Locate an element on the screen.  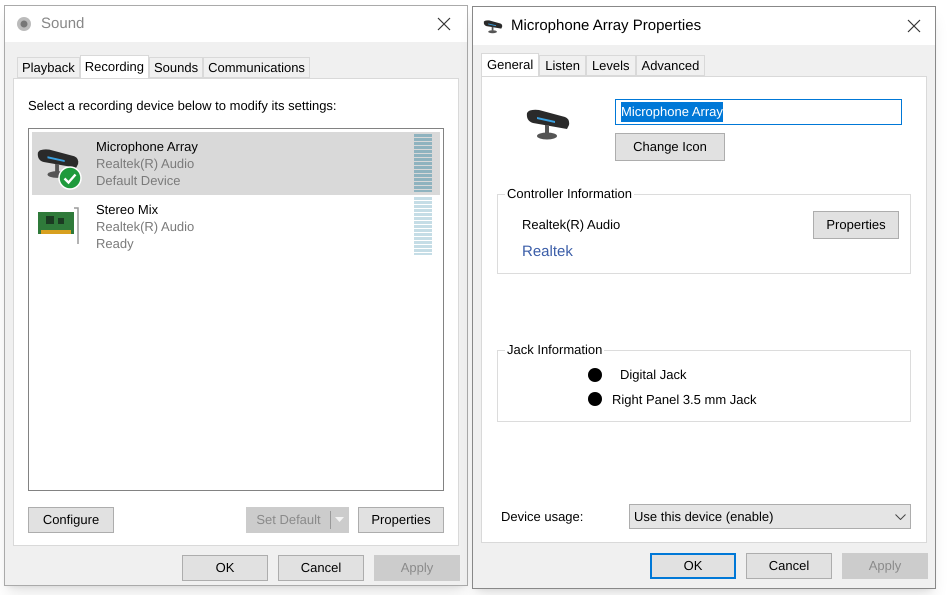
device-status: Default Device is located at coordinates (139, 180).